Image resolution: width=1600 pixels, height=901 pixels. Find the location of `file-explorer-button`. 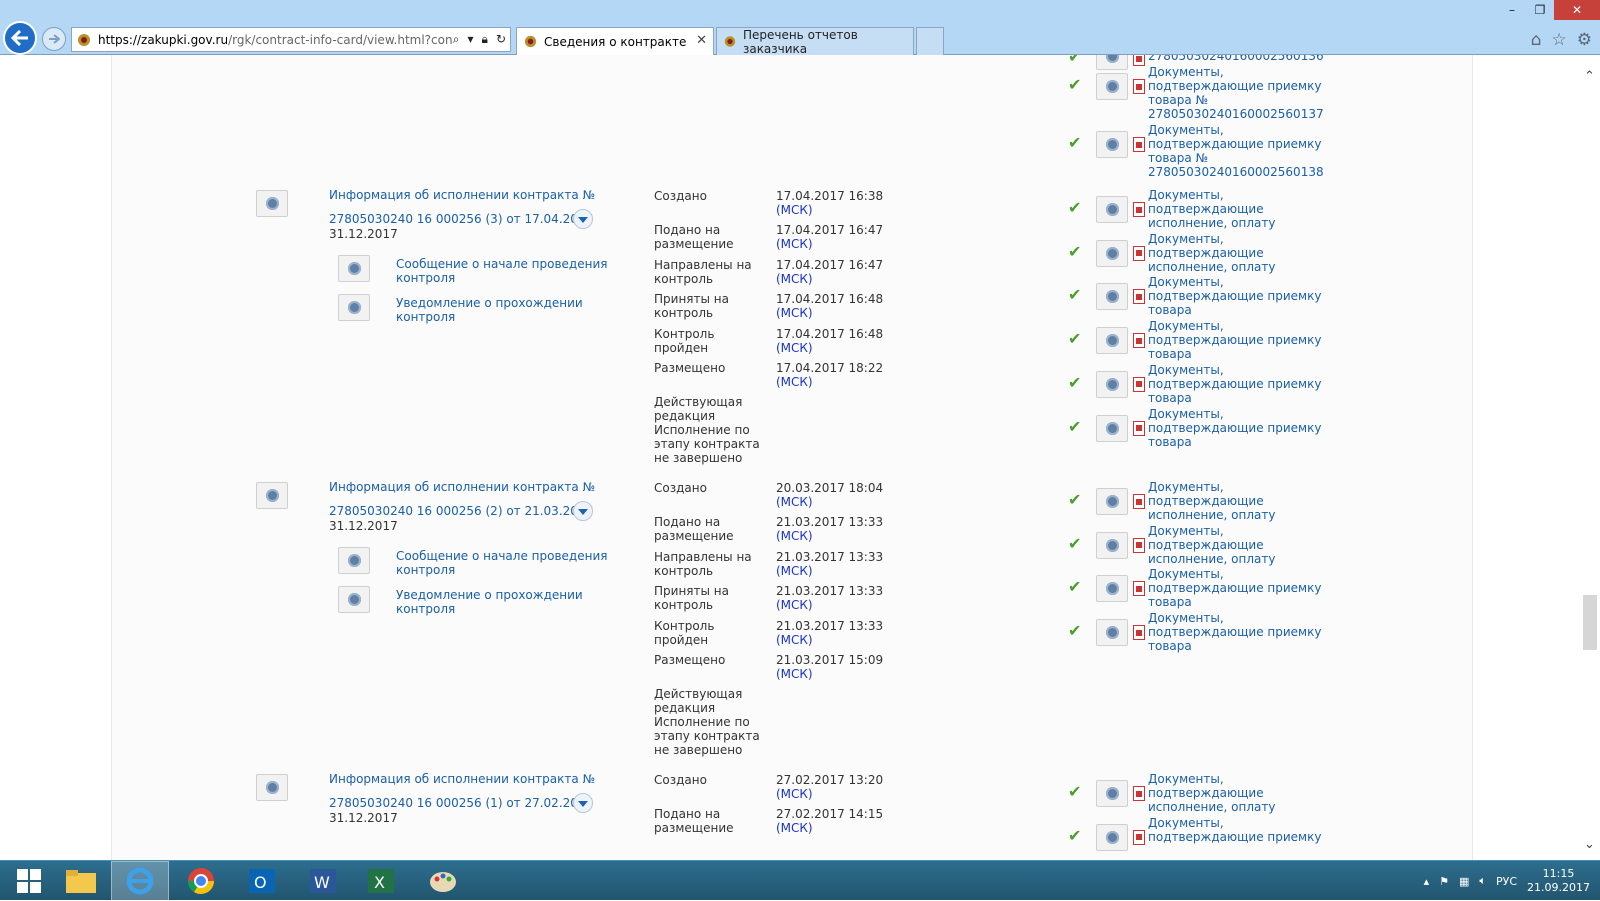

file-explorer-button is located at coordinates (81, 881).